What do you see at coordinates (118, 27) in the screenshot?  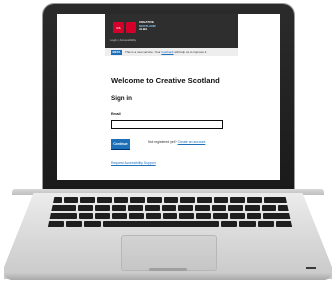 I see `logo-mark: CA` at bounding box center [118, 27].